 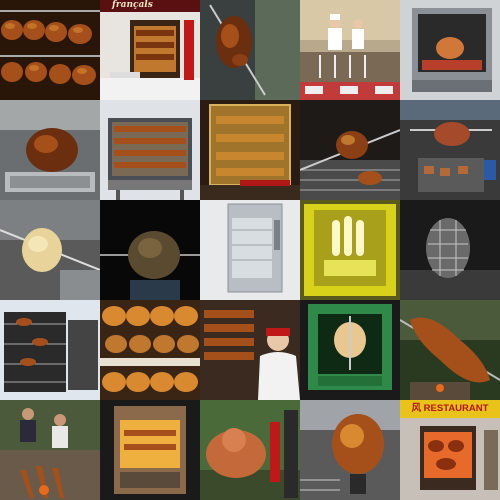 What do you see at coordinates (450, 50) in the screenshot?
I see `tile-home-oven-rotisserie` at bounding box center [450, 50].